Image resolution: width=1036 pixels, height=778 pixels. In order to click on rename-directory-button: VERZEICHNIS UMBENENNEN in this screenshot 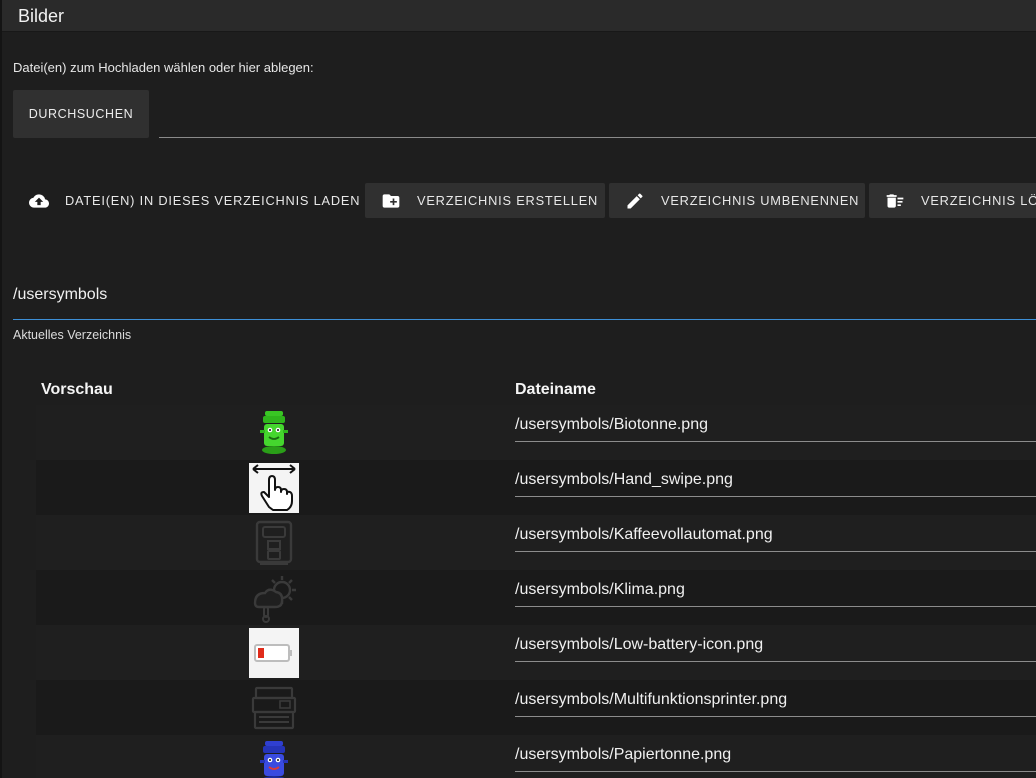, I will do `click(737, 200)`.